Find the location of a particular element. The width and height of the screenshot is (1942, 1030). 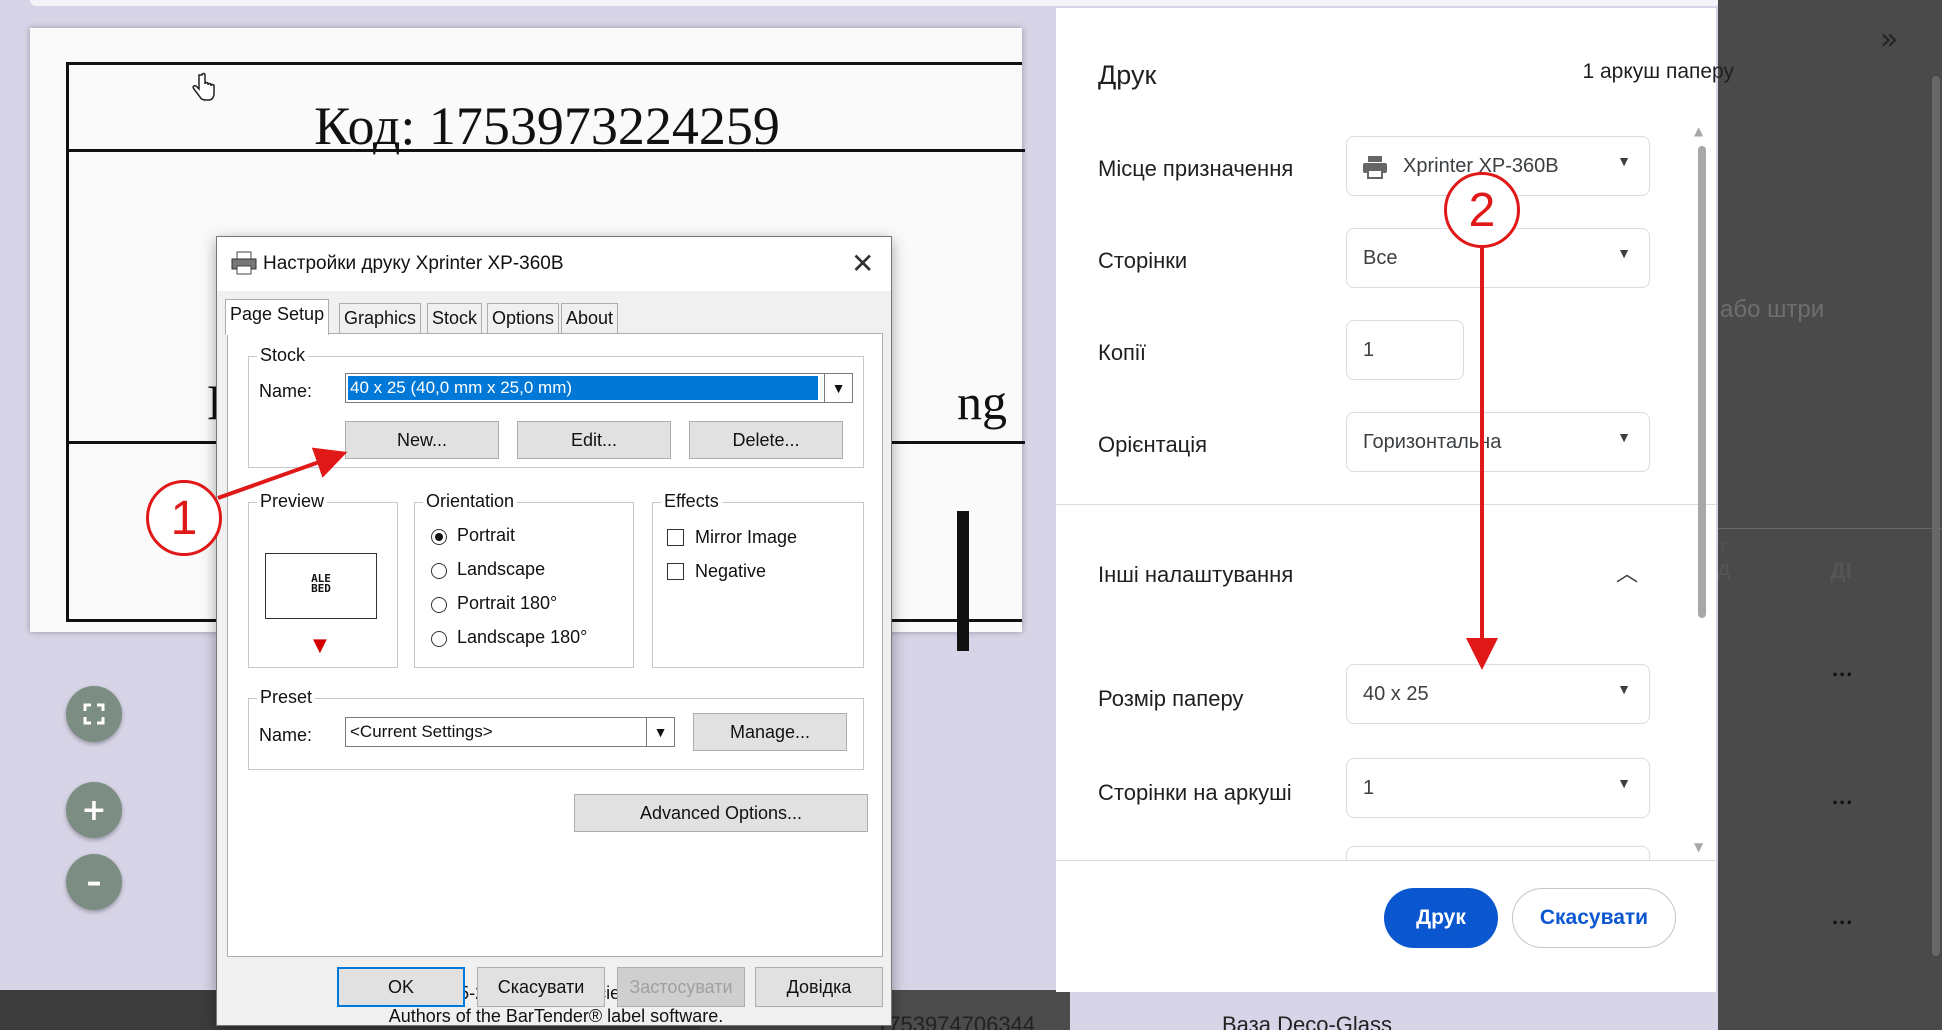

annotation-marker-1: 1 is located at coordinates (184, 518).